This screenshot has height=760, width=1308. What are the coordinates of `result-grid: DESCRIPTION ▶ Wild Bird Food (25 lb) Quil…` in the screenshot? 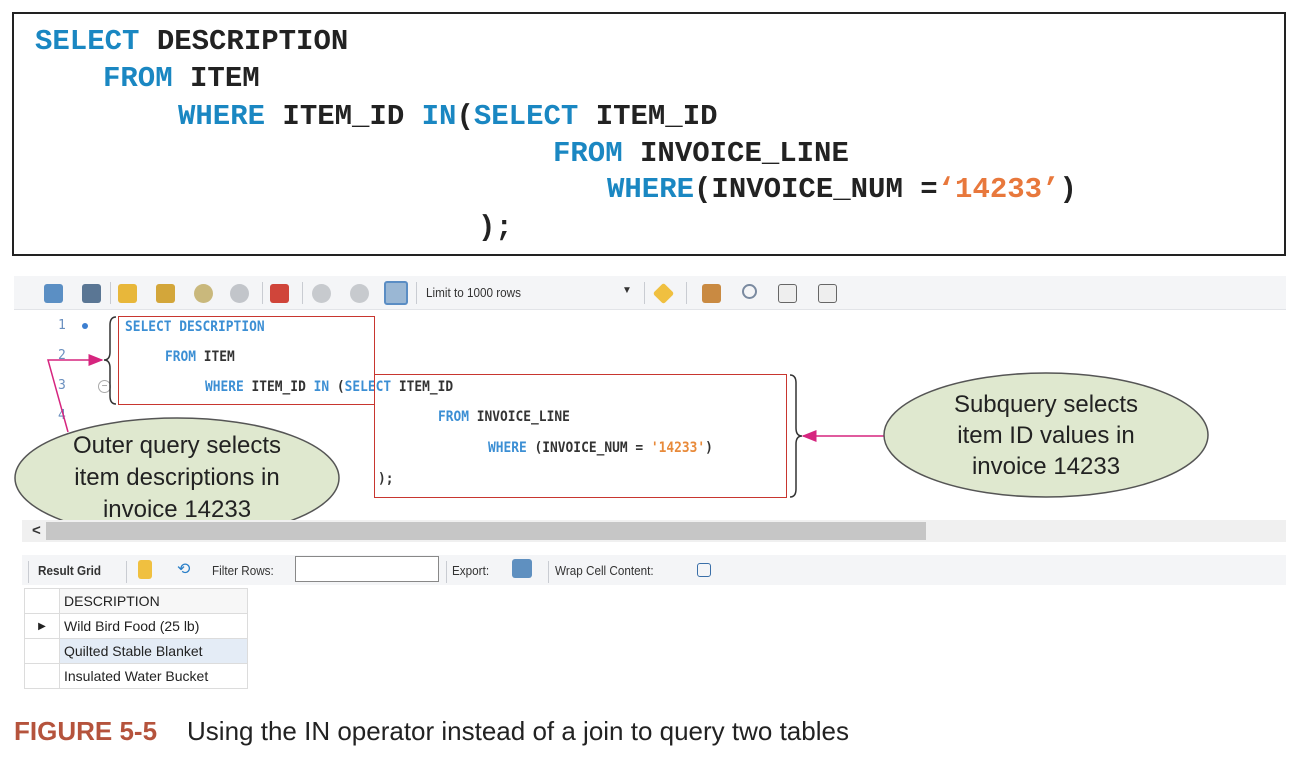 It's located at (136, 638).